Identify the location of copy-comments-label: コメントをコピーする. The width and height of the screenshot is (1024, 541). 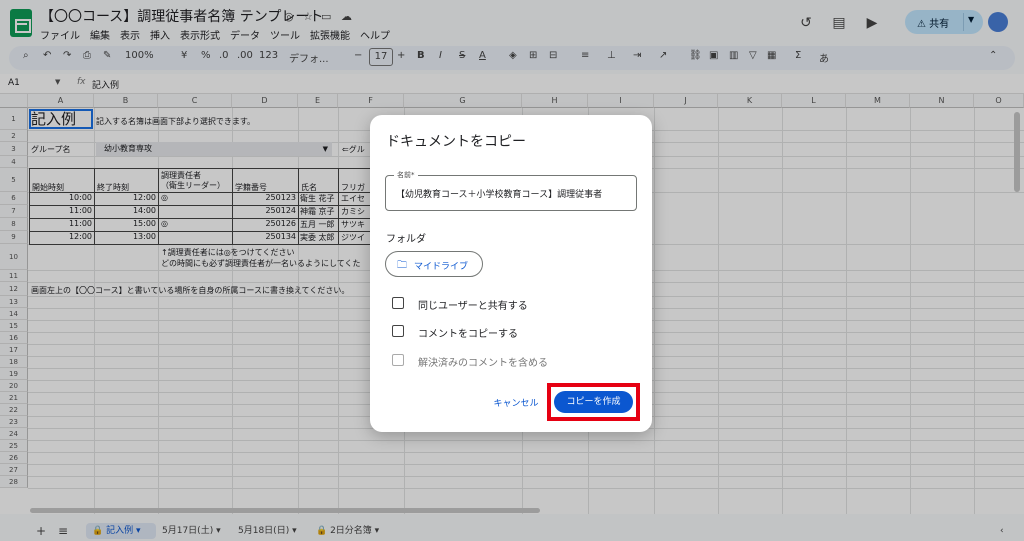
(468, 334).